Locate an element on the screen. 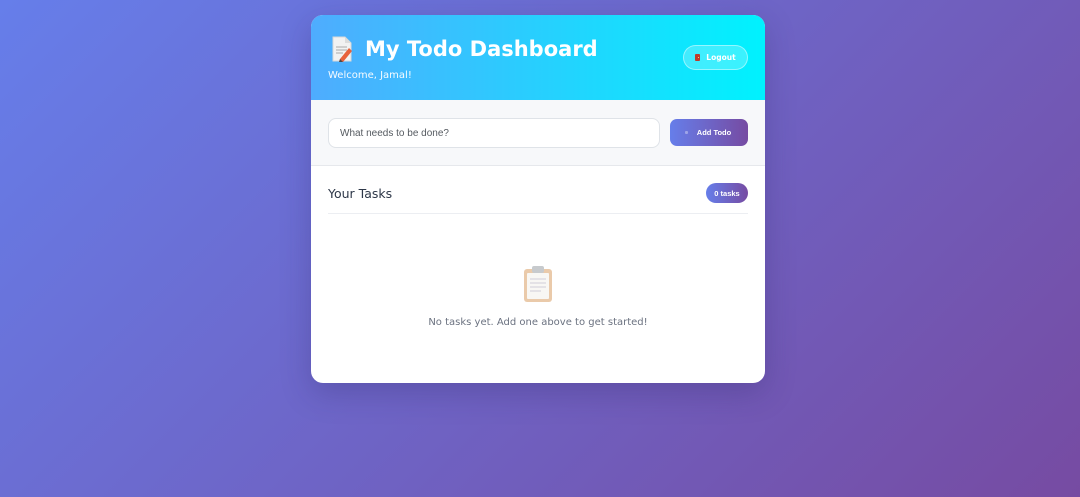  page-title: My Todo Dashboard is located at coordinates (481, 49).